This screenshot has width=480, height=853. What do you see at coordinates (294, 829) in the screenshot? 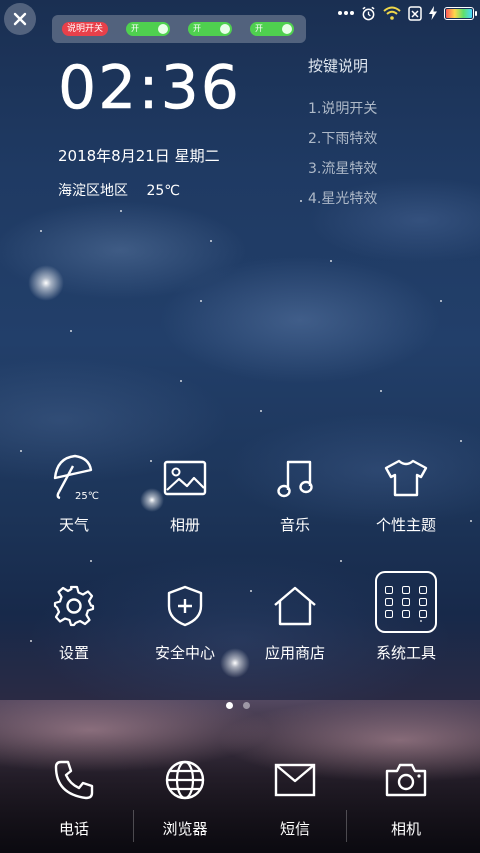
I see `app-label: 短信` at bounding box center [294, 829].